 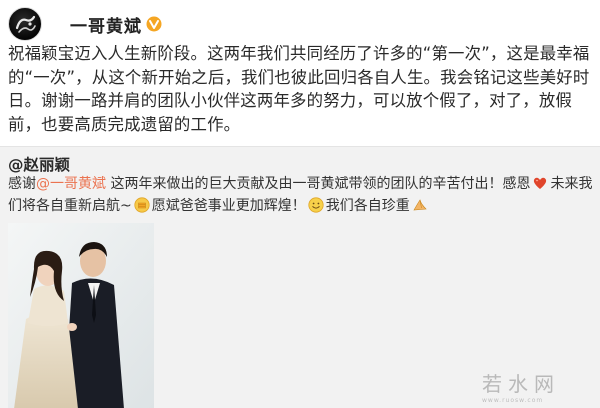 I want to click on repost-text-segment: 感谢, so click(x=22, y=184).